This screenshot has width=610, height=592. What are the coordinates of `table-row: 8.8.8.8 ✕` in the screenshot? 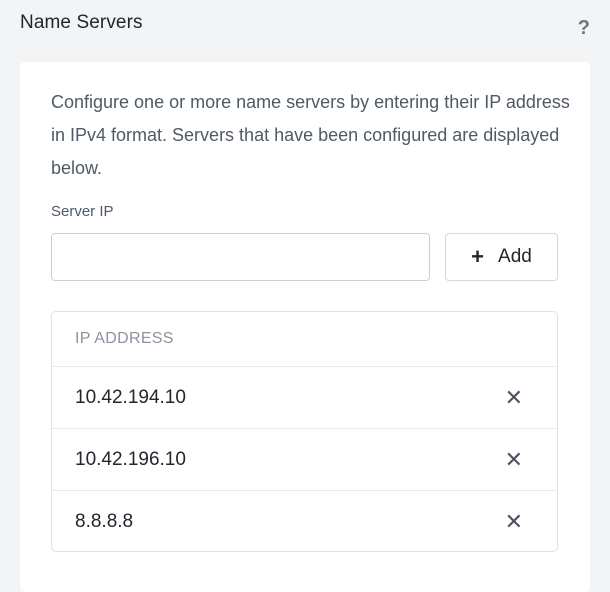 It's located at (304, 521).